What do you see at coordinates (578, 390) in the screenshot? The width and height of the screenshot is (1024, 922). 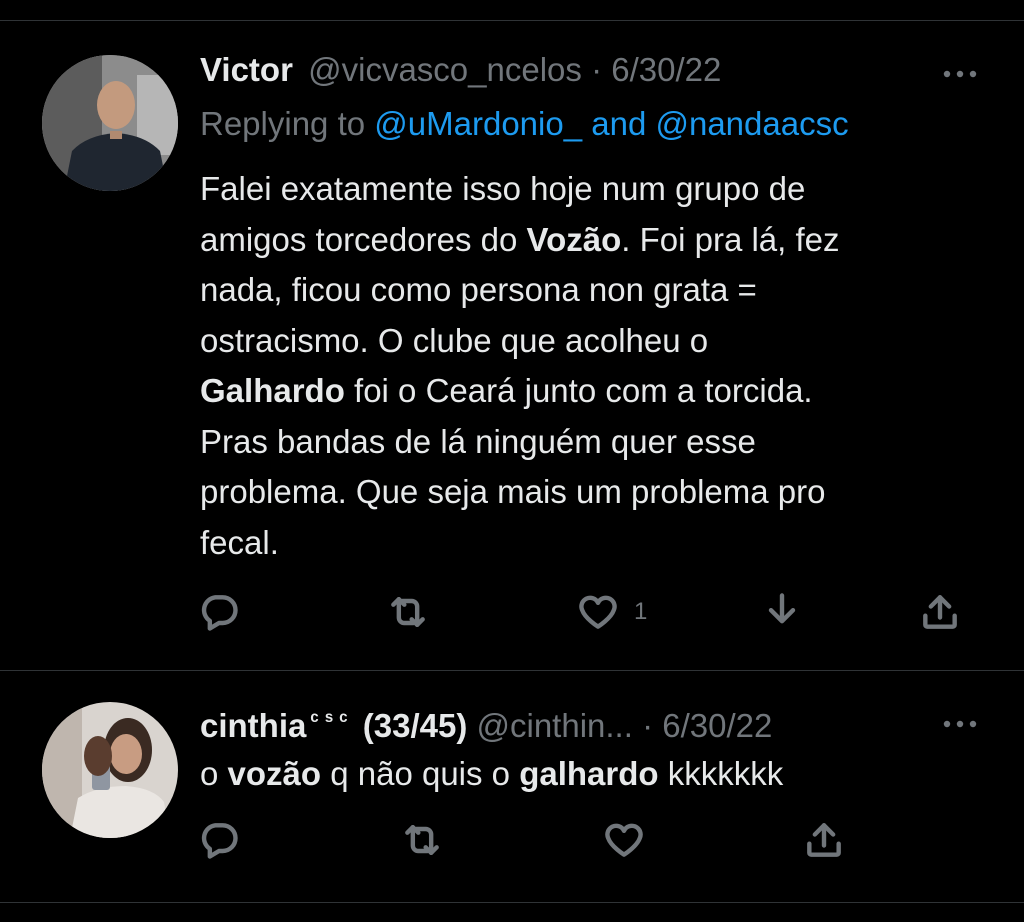 I see `text-segment: foi o Ceará junto com a torcida.` at bounding box center [578, 390].